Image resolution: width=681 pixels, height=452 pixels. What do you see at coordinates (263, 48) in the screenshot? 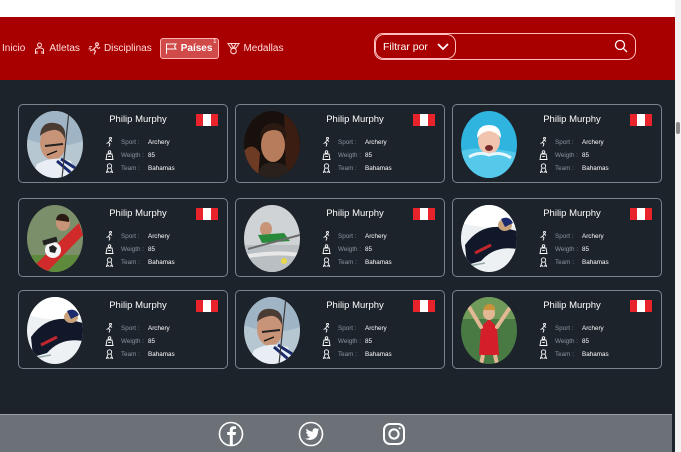
I see `nav-medallas-label: Medallas` at bounding box center [263, 48].